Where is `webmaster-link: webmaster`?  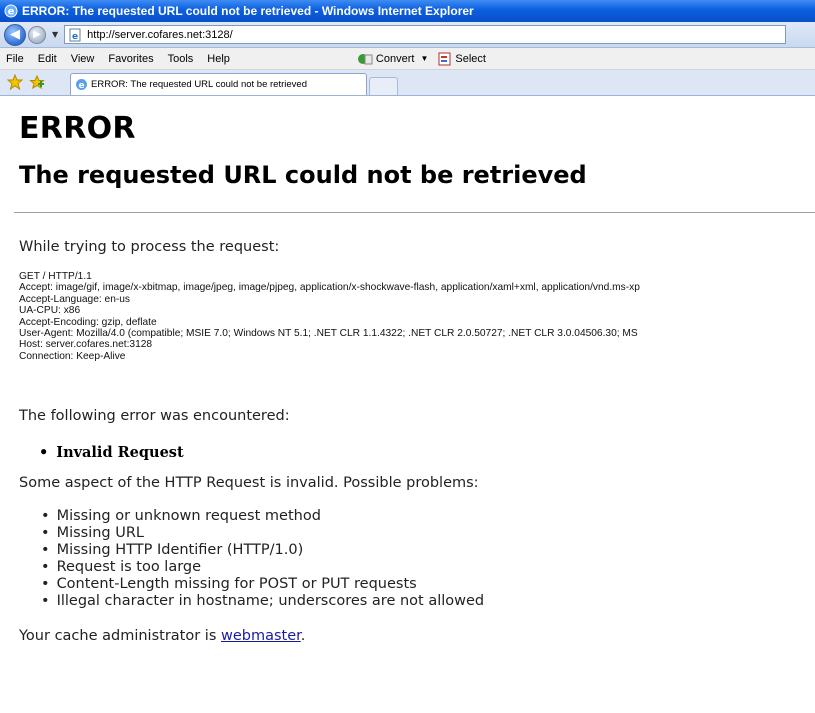
webmaster-link: webmaster is located at coordinates (261, 636).